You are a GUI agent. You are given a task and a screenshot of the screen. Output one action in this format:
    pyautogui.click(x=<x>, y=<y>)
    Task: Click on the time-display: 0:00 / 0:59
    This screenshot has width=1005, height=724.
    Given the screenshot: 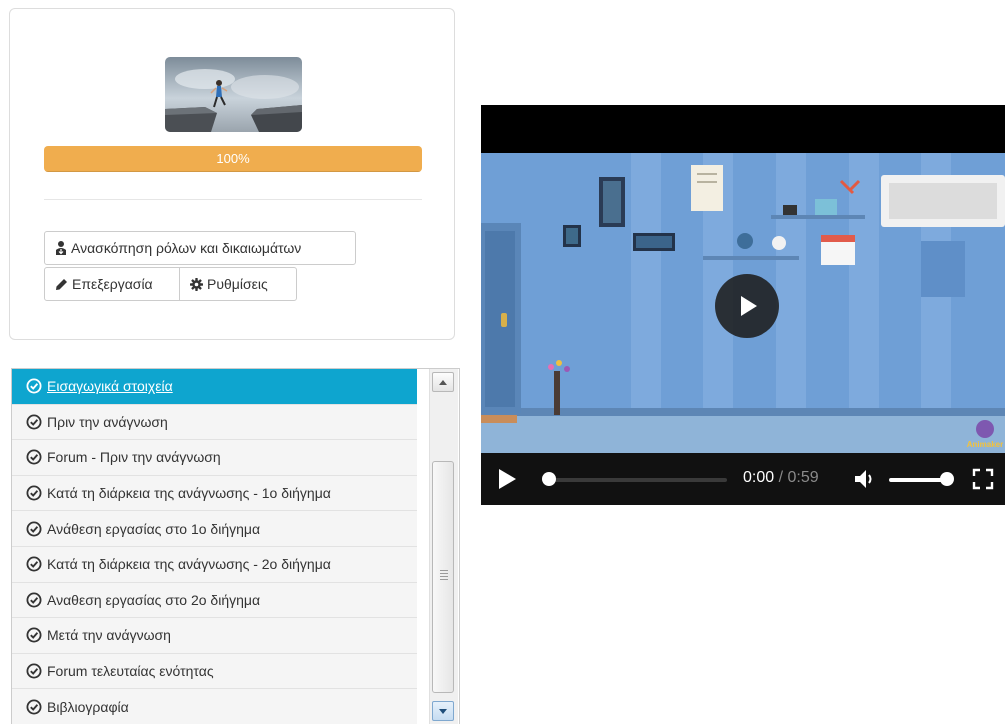 What is the action you would take?
    pyautogui.click(x=781, y=478)
    